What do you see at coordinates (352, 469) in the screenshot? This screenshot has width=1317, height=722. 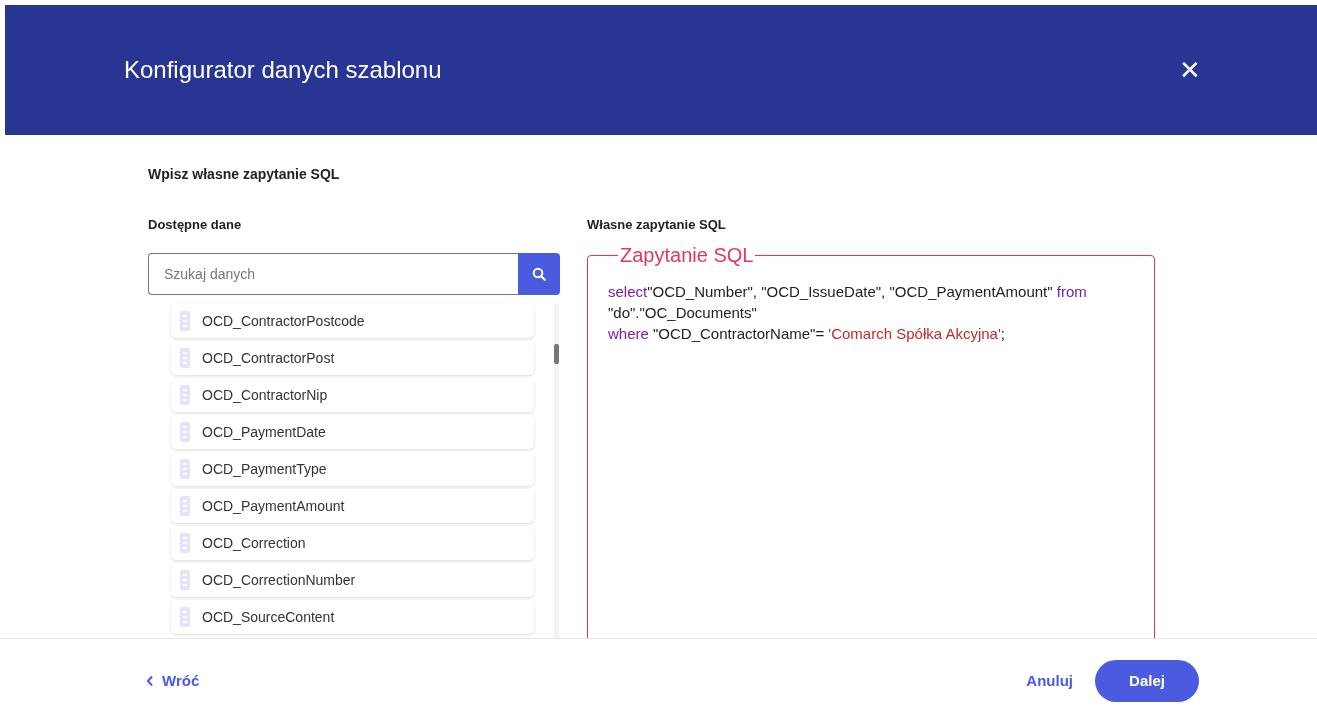 I see `data-field-item: OCD_PaymentType` at bounding box center [352, 469].